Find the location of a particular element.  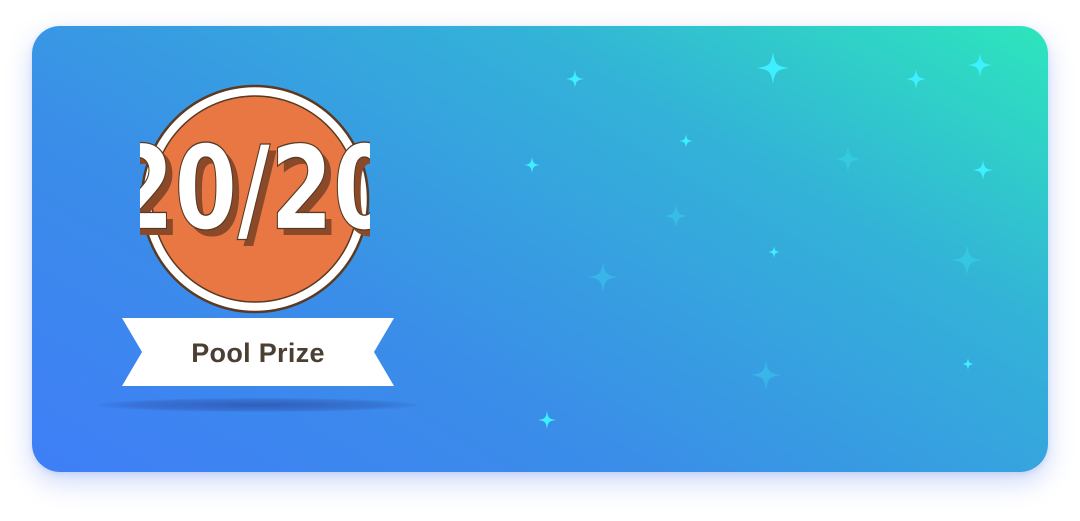

score-badge: 20/20 20/20 is located at coordinates (255, 199).